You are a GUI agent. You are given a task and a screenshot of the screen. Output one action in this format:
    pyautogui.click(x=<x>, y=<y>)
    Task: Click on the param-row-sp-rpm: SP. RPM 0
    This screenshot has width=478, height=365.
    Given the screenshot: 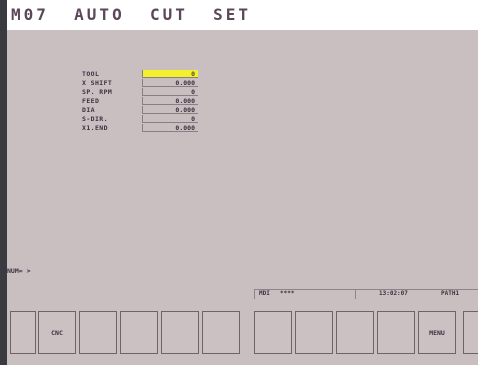 What is the action you would take?
    pyautogui.click(x=147, y=92)
    